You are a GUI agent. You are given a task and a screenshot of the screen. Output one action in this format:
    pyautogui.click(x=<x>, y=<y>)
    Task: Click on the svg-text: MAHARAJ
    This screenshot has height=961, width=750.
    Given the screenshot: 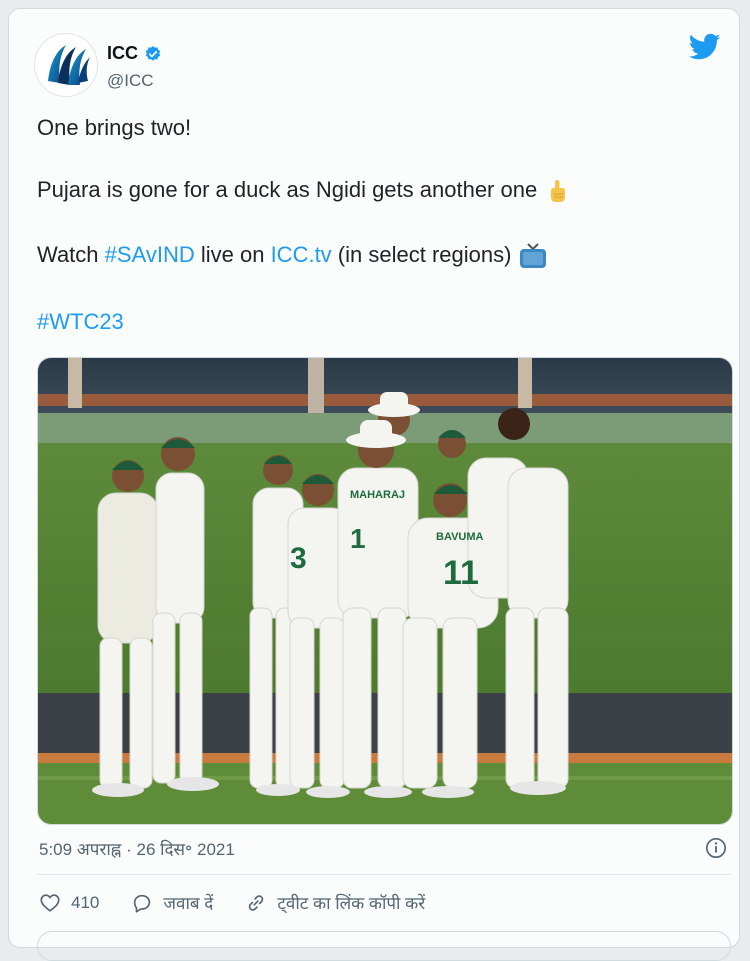 What is the action you would take?
    pyautogui.click(x=377, y=495)
    